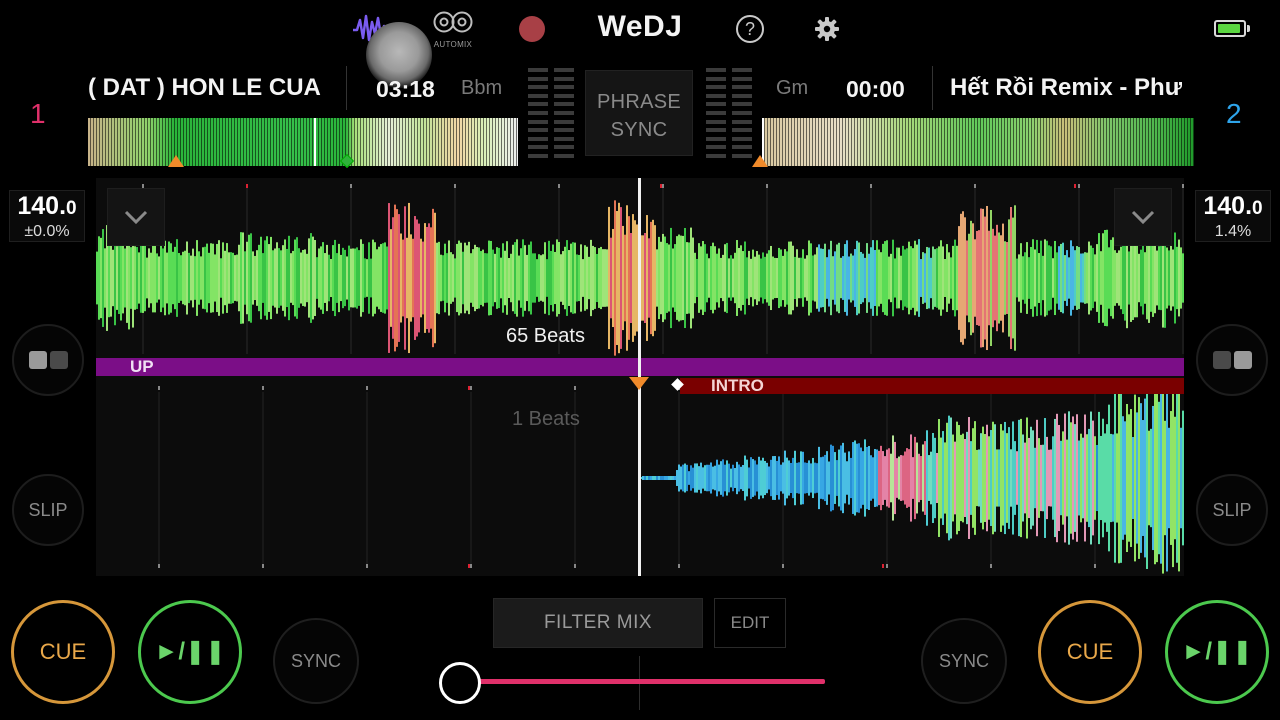 The height and width of the screenshot is (720, 1280). I want to click on deck-a-slip-label: SLIP, so click(48, 510).